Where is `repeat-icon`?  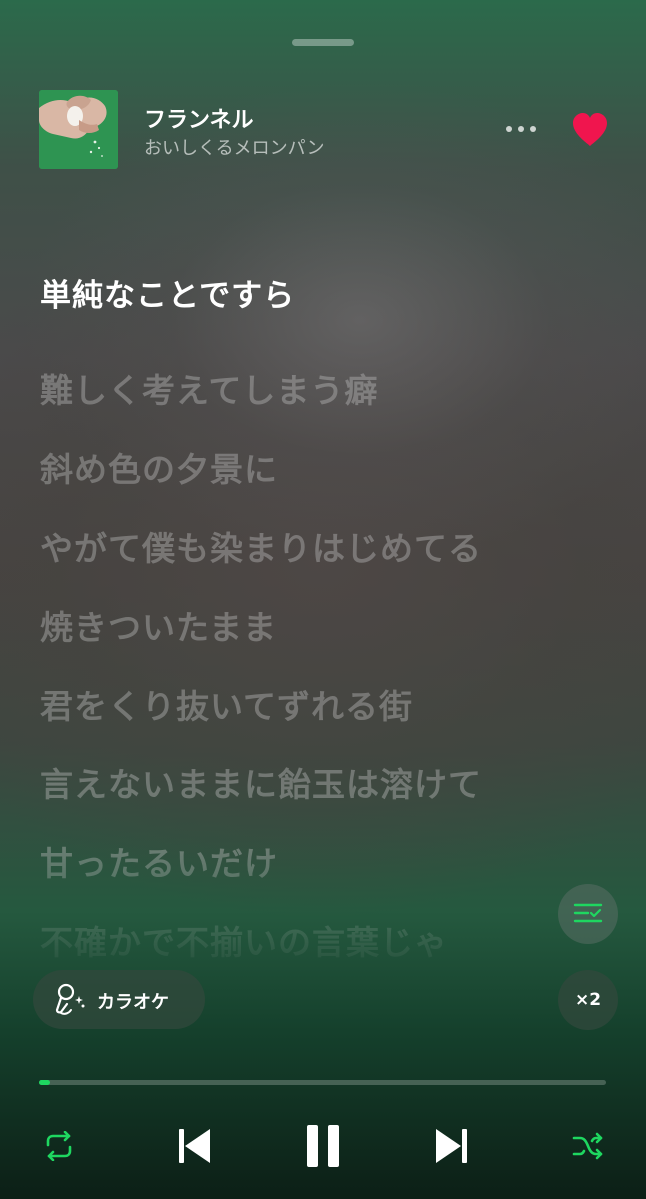
repeat-icon is located at coordinates (59, 1146).